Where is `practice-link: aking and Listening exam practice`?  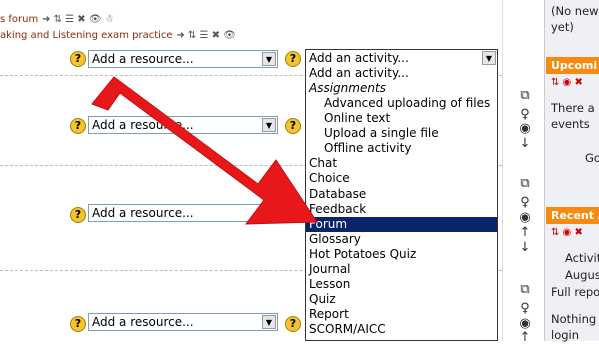 practice-link: aking and Listening exam practice is located at coordinates (86, 35).